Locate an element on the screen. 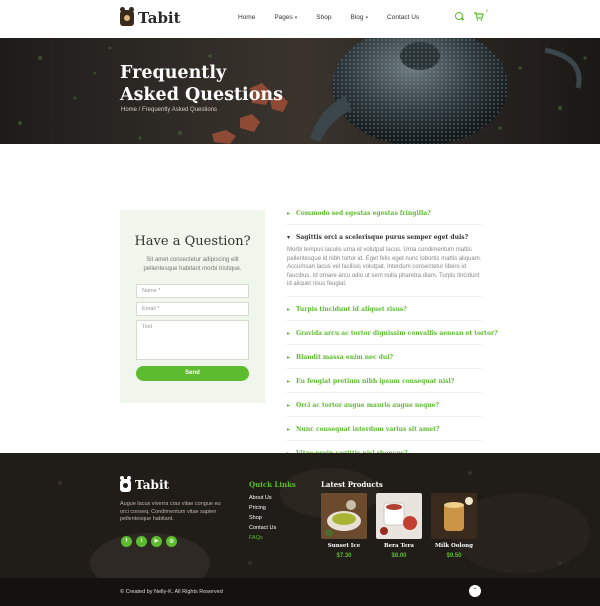 This screenshot has width=600, height=606. instagram-icon: ◎ is located at coordinates (171, 541).